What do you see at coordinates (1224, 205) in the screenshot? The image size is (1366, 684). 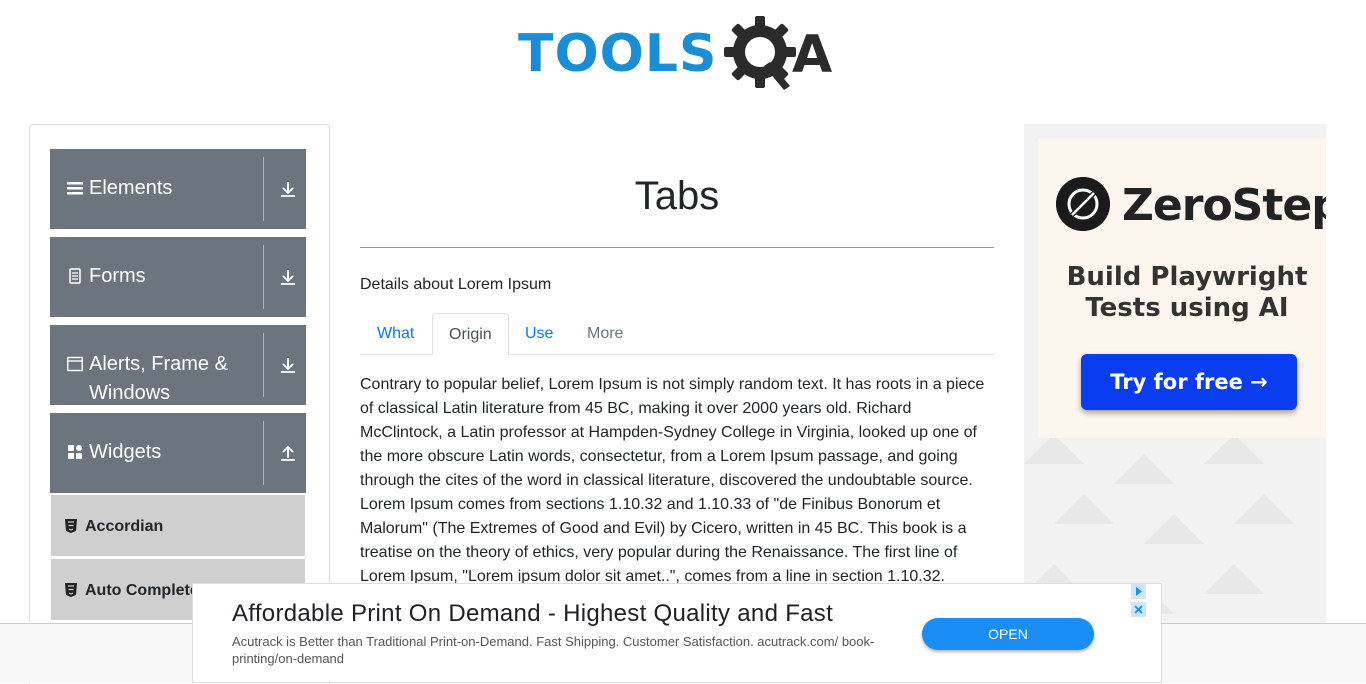 I see `zerostep-brand: ZeroStep` at bounding box center [1224, 205].